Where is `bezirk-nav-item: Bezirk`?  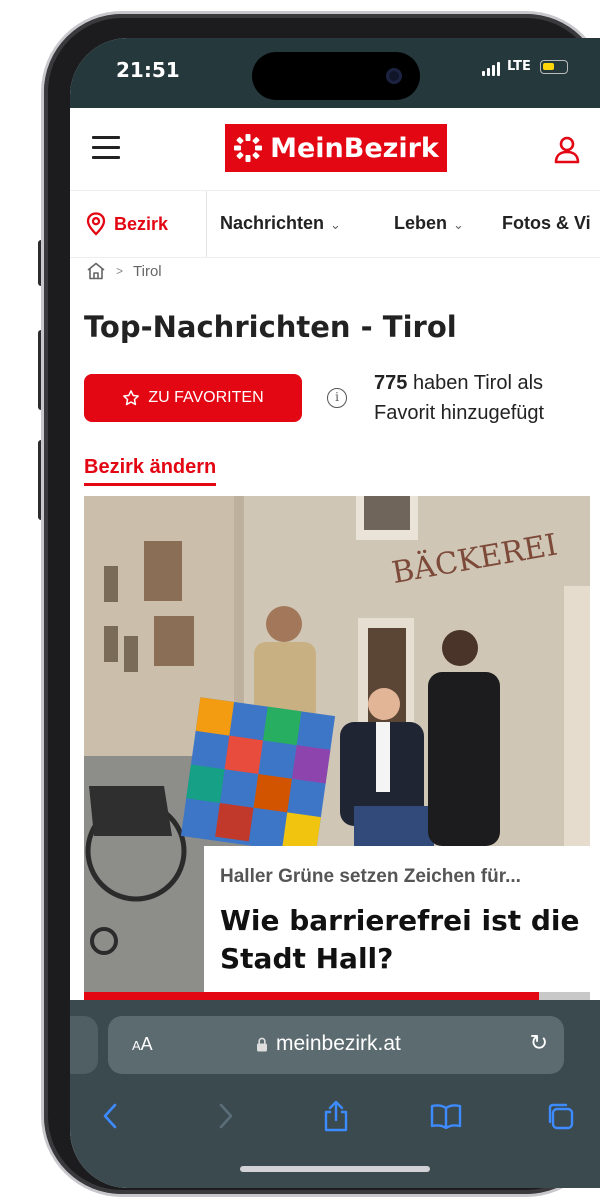
bezirk-nav-item: Bezirk is located at coordinates (138, 224).